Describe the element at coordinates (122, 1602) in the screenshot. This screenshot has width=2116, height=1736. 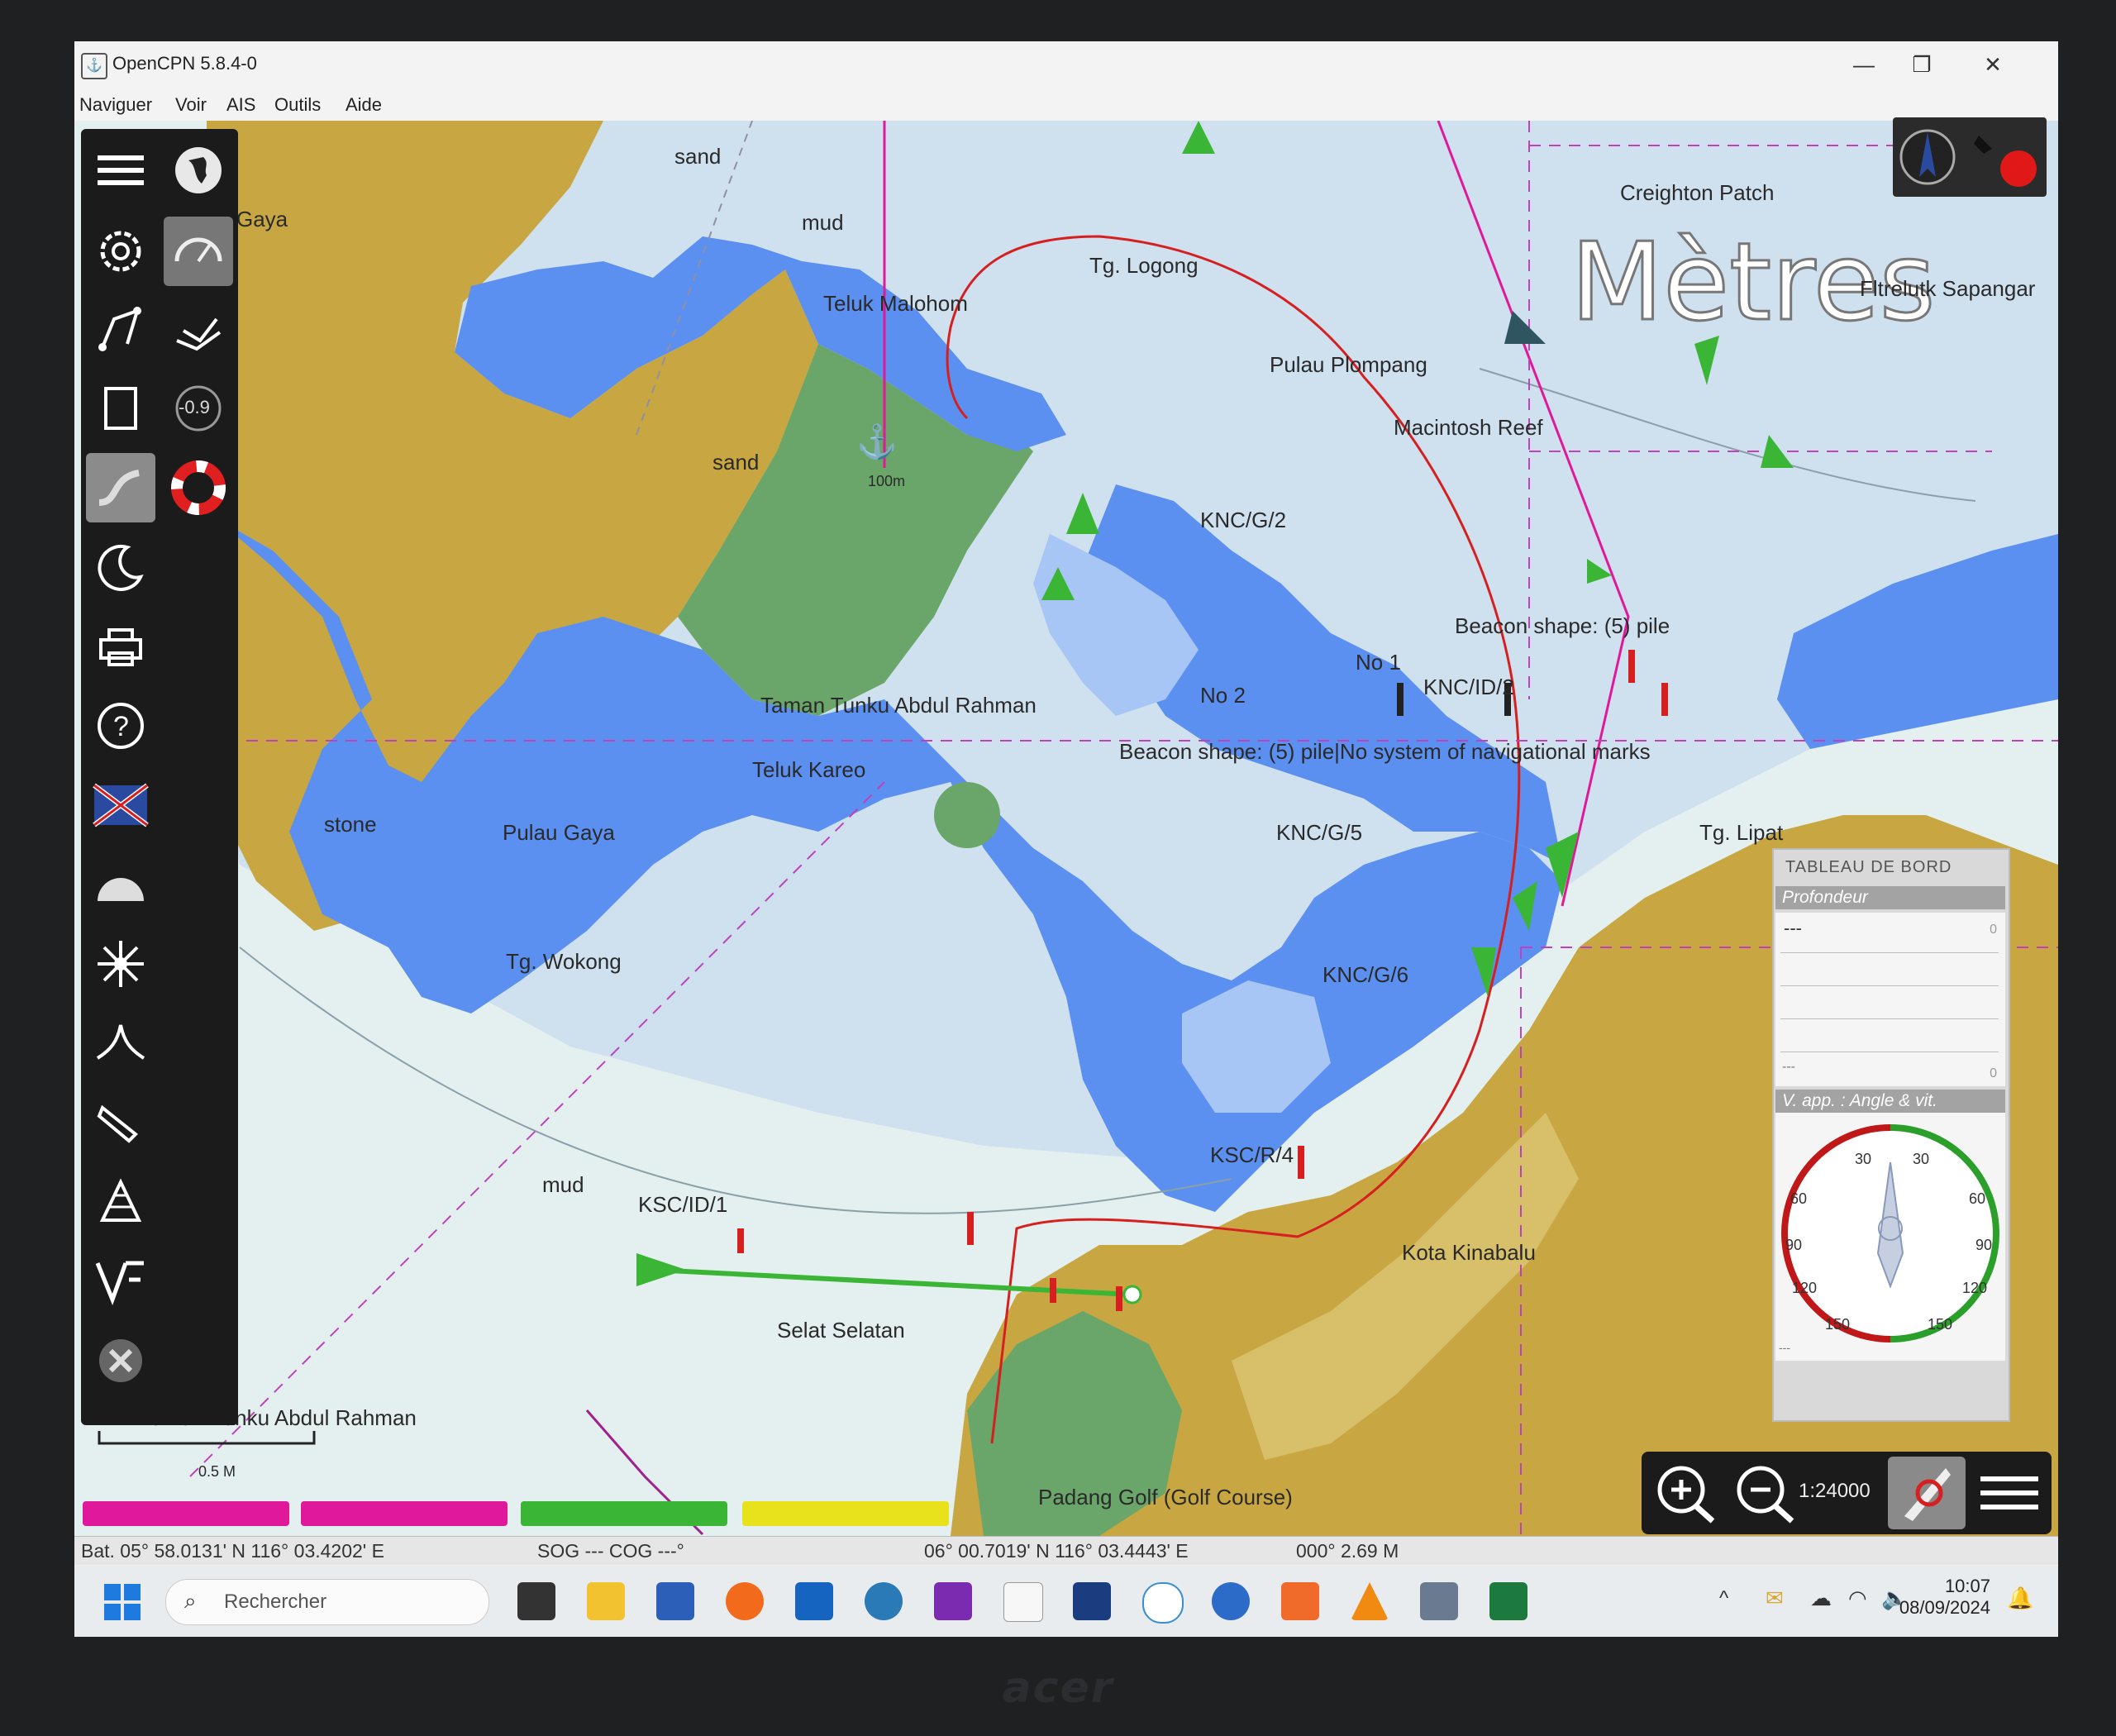
I see `windows-start-icon` at that location.